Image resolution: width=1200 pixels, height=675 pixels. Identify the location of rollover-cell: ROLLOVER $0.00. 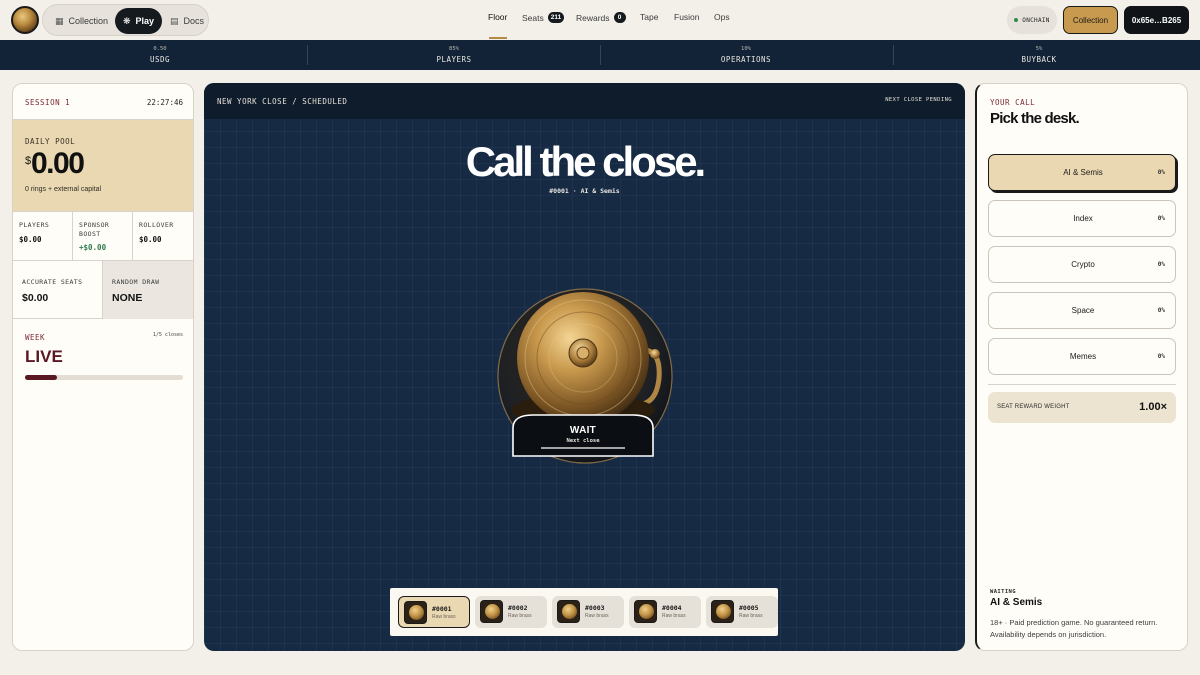
(163, 236).